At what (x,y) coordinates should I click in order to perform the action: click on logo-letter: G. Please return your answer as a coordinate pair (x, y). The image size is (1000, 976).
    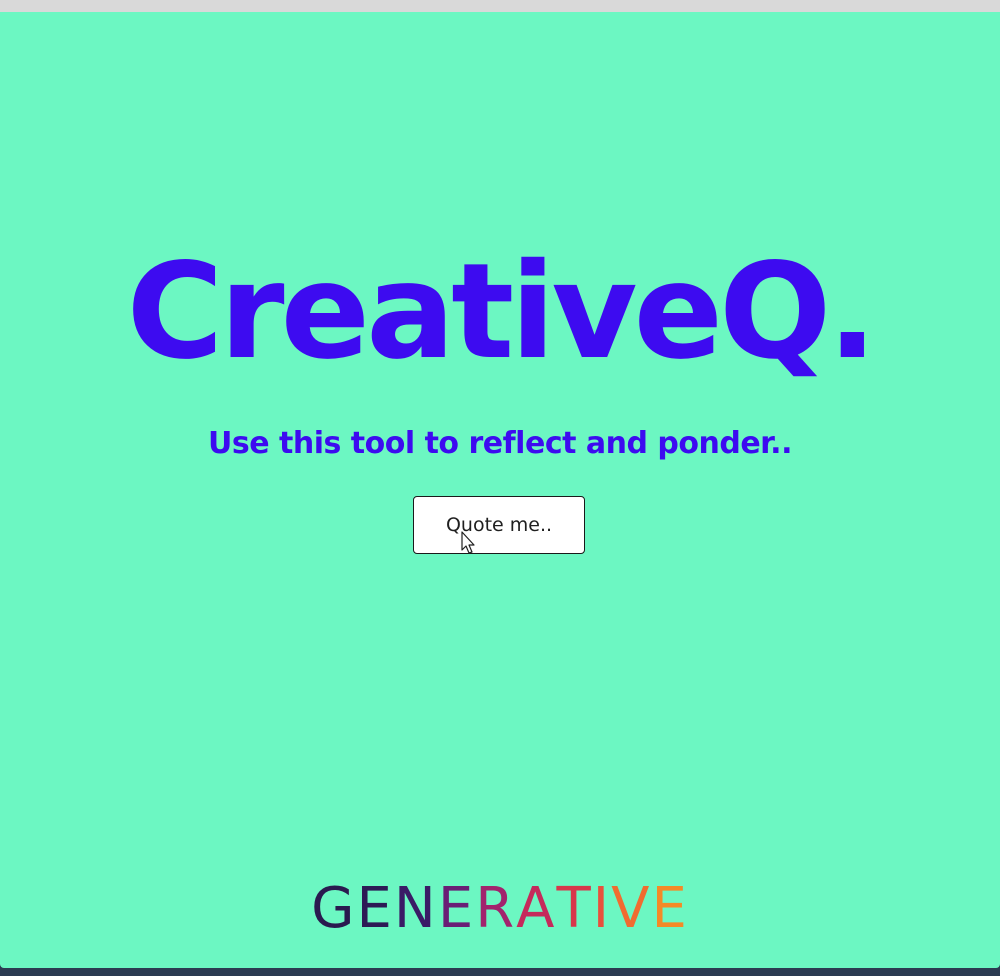
    Looking at the image, I should click on (334, 908).